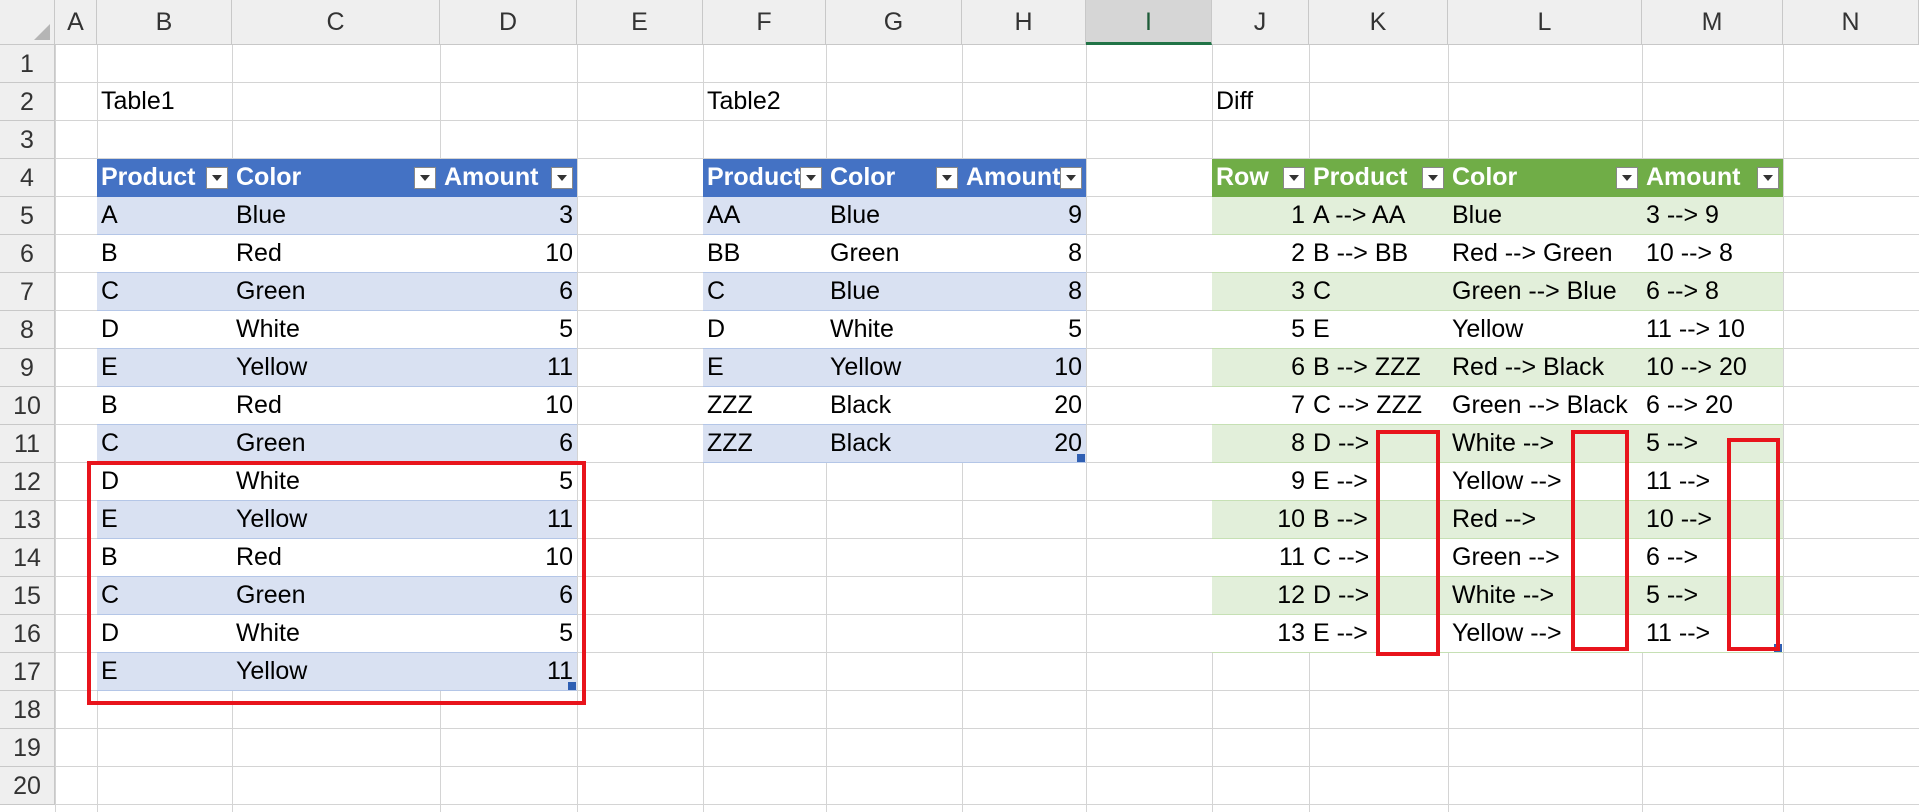 This screenshot has width=1919, height=812. I want to click on diff-cell: 10, so click(1260, 520).